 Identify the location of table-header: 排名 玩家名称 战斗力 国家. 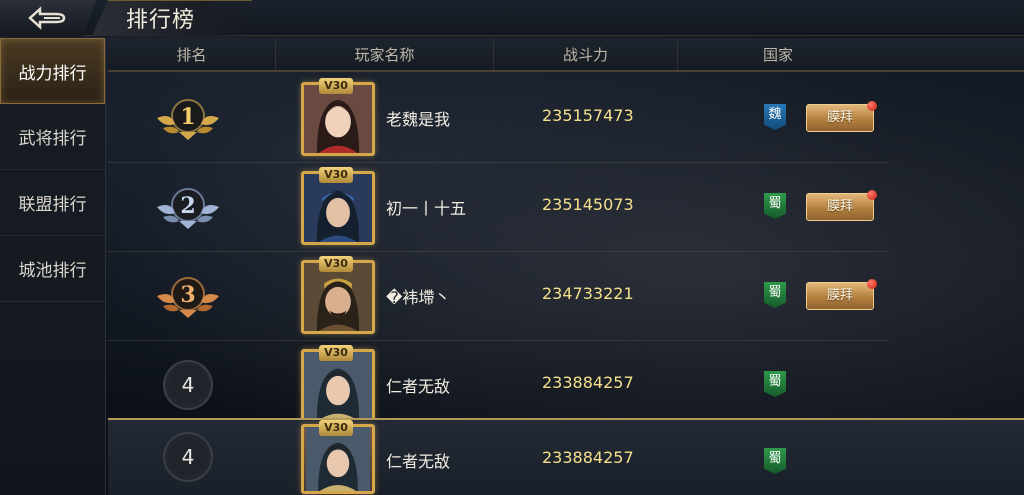
(566, 55).